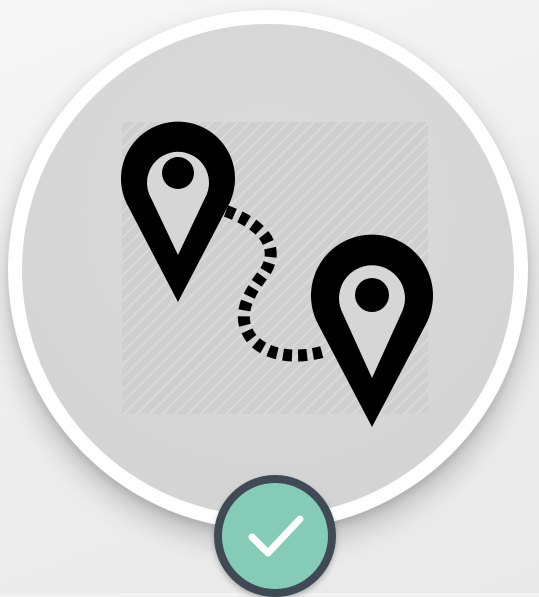  I want to click on map-pin-icon-start, so click(177, 211).